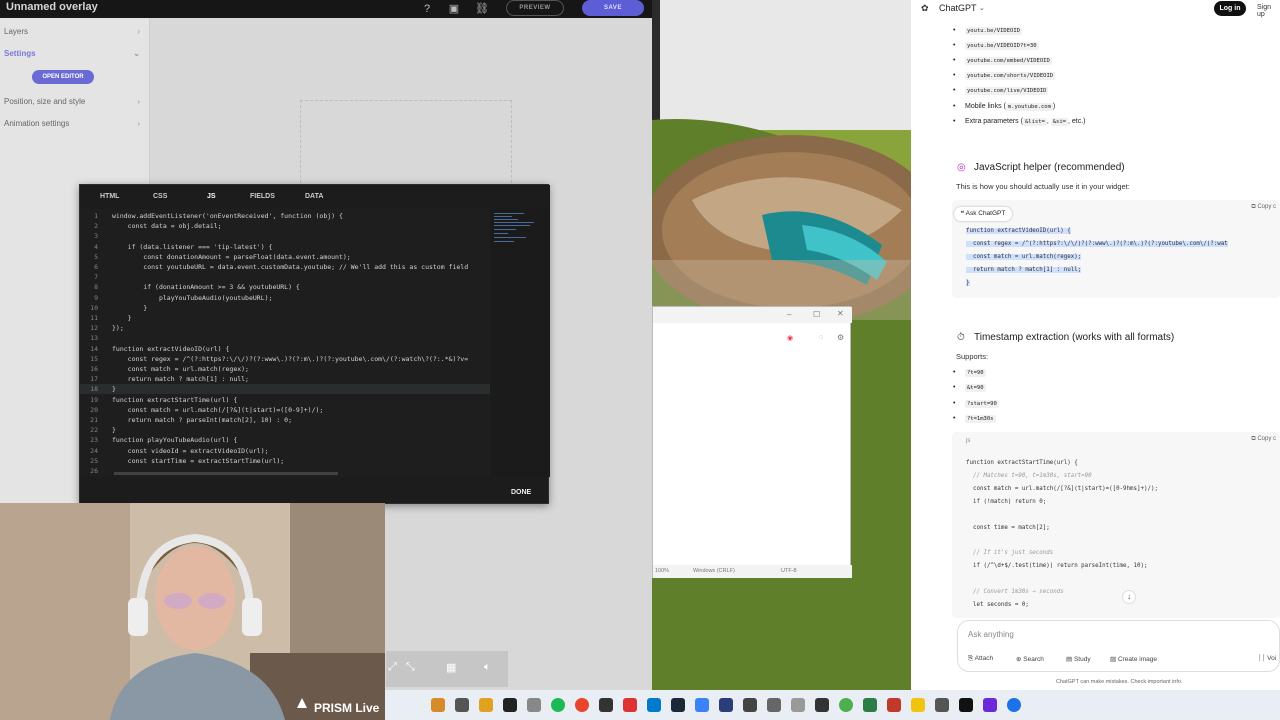 The width and height of the screenshot is (1280, 720). What do you see at coordinates (840, 313) in the screenshot?
I see `close-icon: ✕` at bounding box center [840, 313].